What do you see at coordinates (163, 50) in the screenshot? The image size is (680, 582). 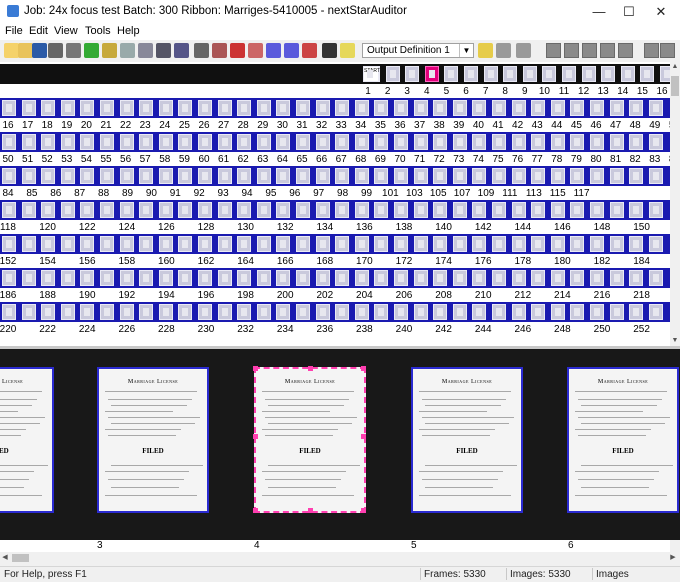 I see `zoom-icon` at bounding box center [163, 50].